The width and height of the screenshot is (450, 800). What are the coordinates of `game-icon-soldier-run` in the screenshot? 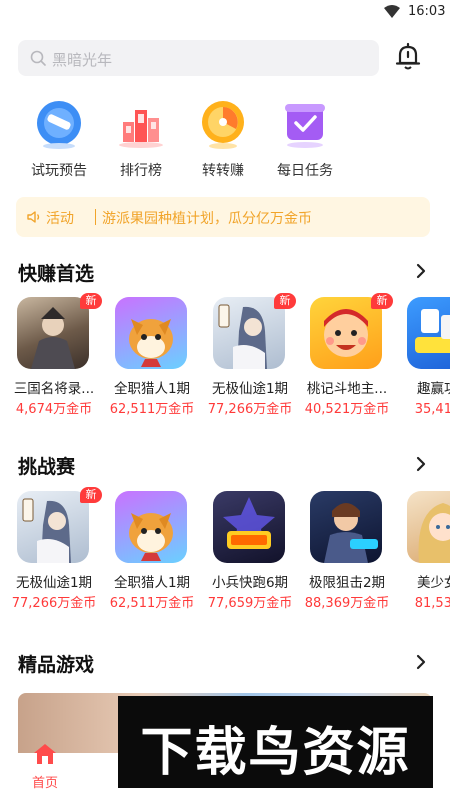 It's located at (249, 527).